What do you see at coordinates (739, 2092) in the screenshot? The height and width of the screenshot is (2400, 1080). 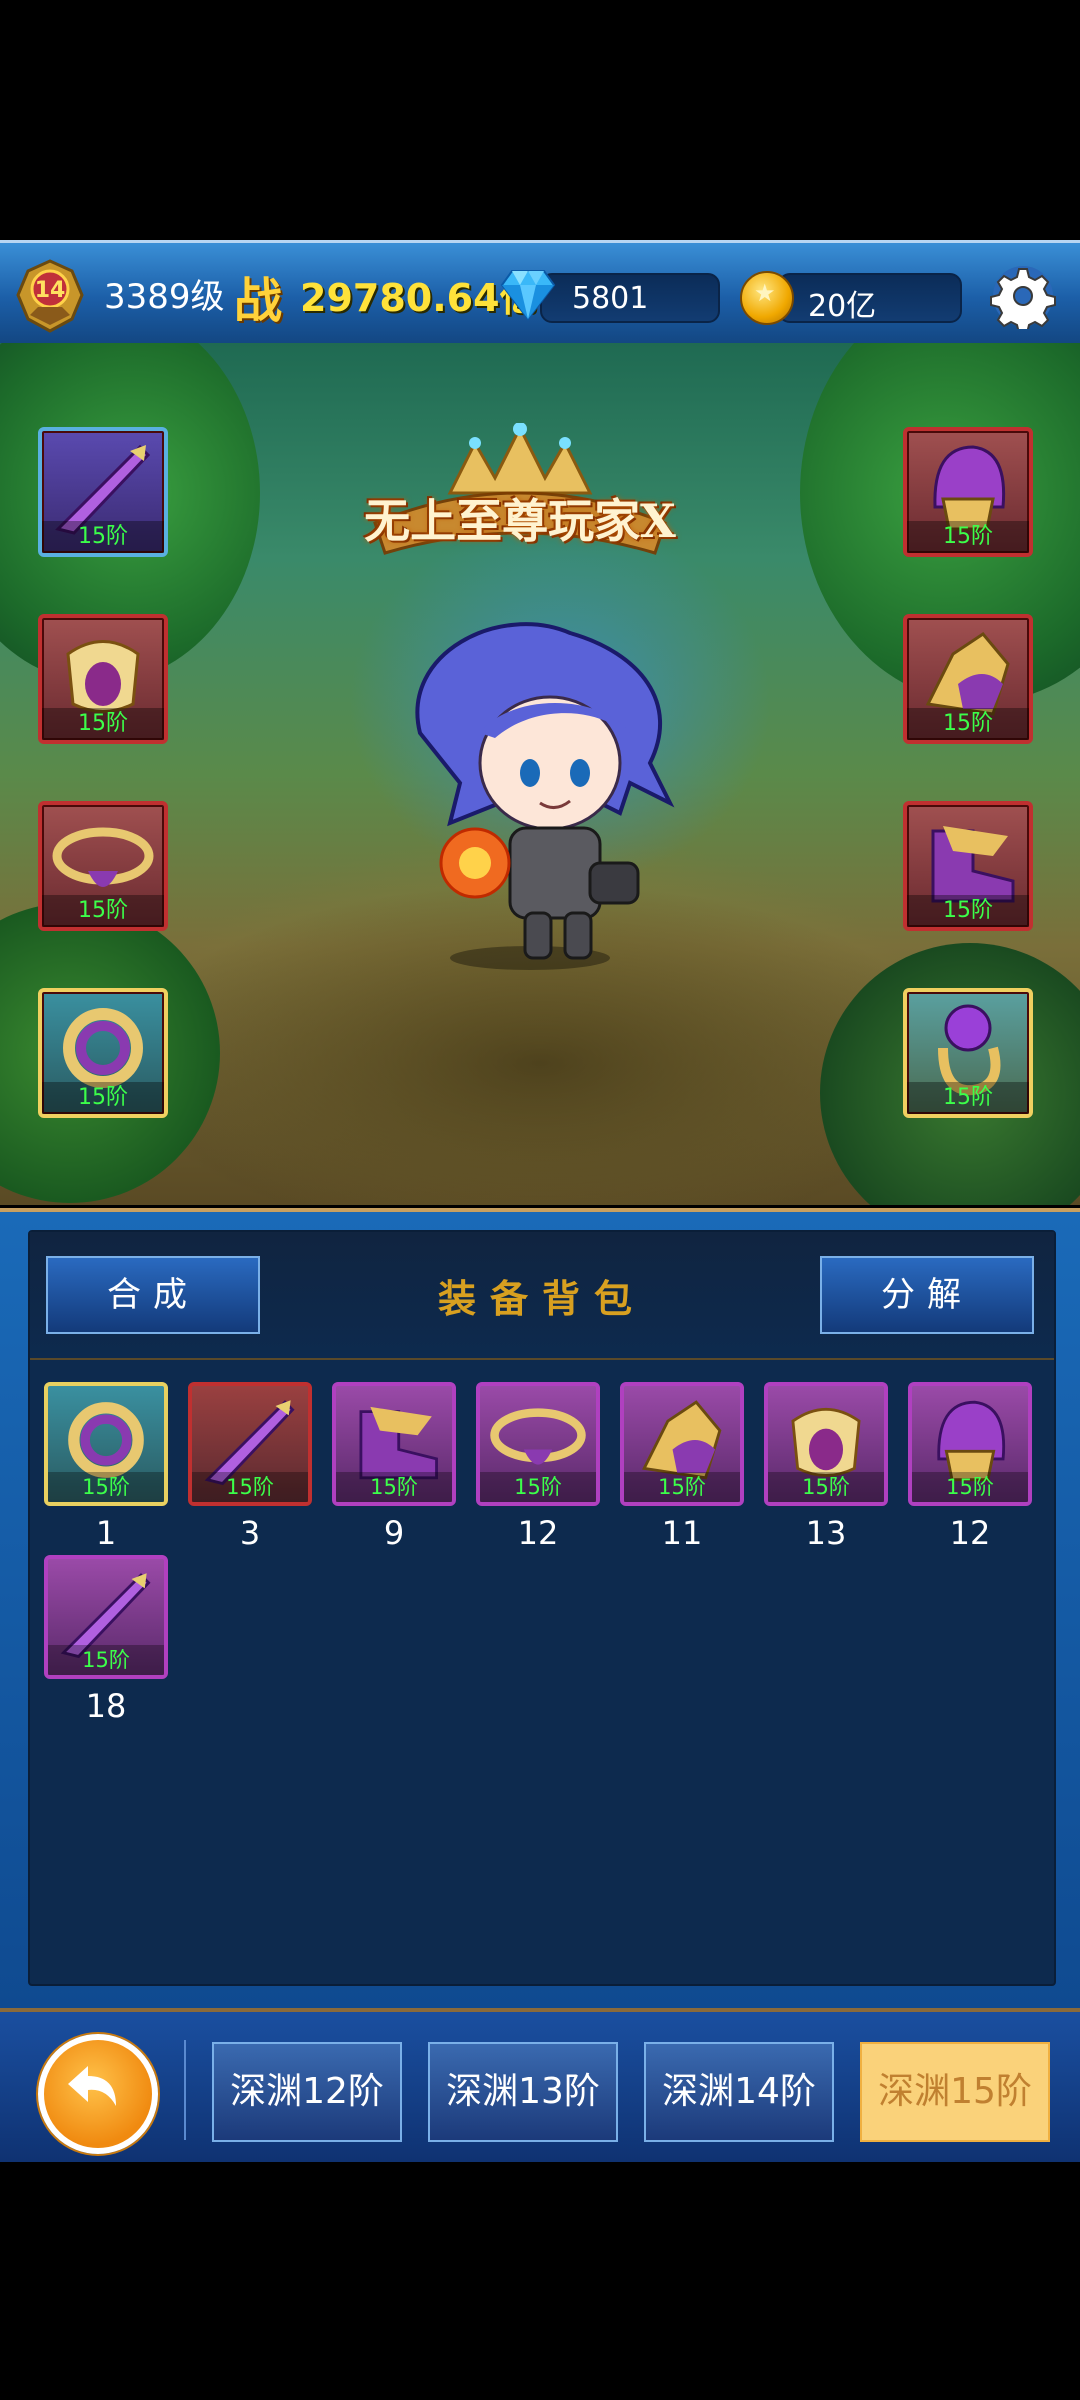 I see `tab-abyss-14: 深渊14阶` at bounding box center [739, 2092].